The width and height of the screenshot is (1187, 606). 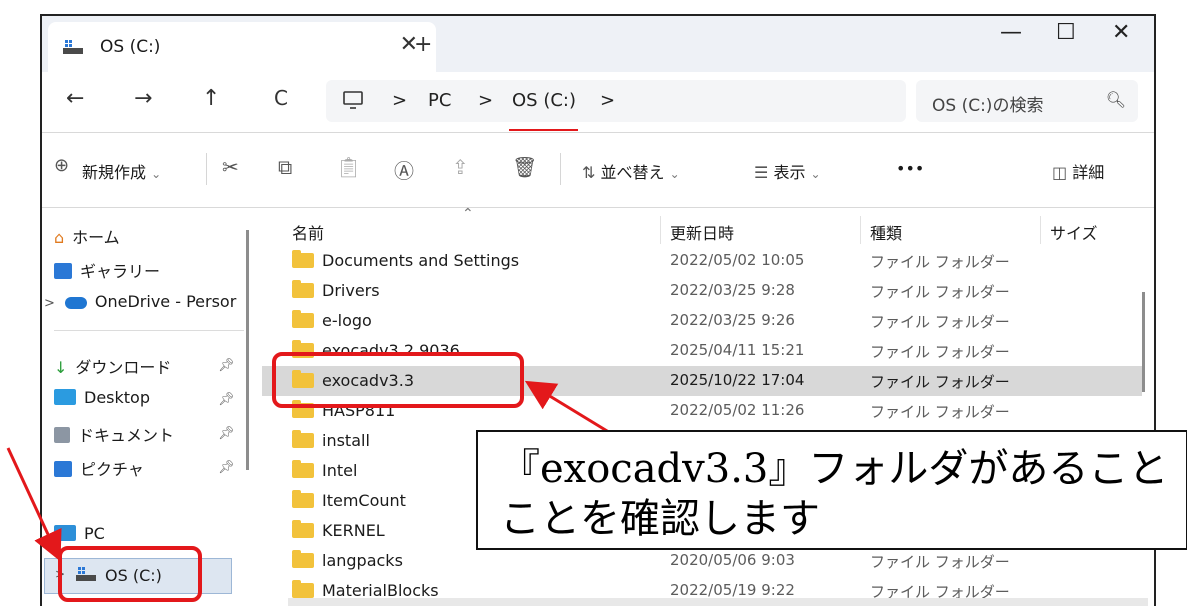 What do you see at coordinates (34, 504) in the screenshot?
I see `arrow-to-os-drive` at bounding box center [34, 504].